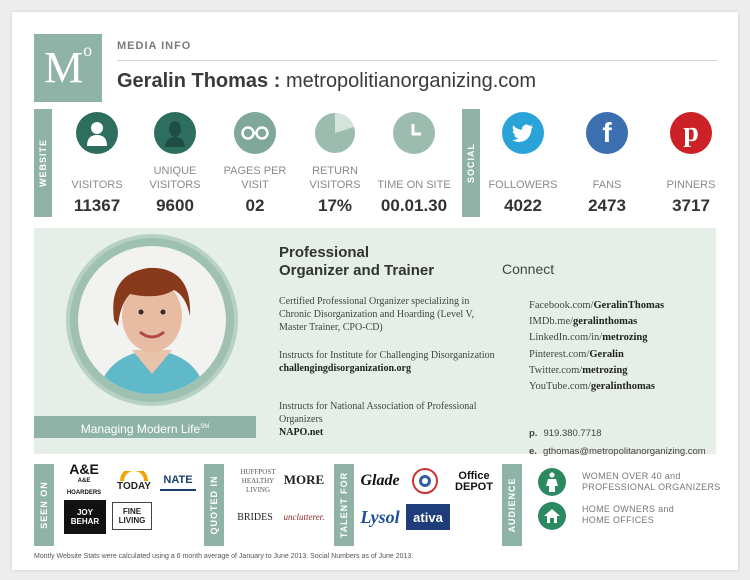 The width and height of the screenshot is (750, 580). What do you see at coordinates (255, 164) in the screenshot?
I see `stat-pages-per-visit: PAGES PER VISIT 02` at bounding box center [255, 164].